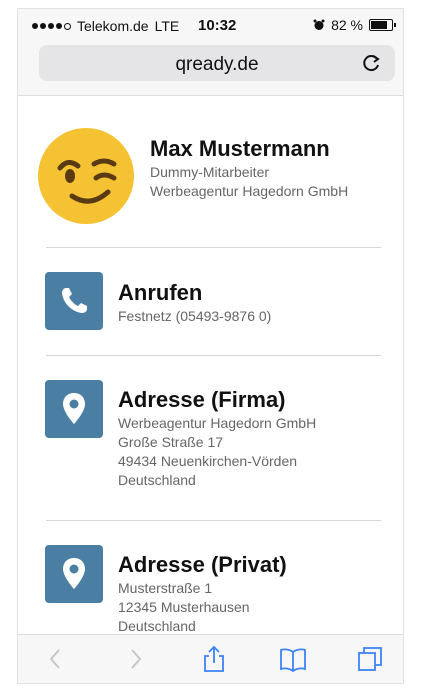 This screenshot has height=690, width=422. What do you see at coordinates (135, 659) in the screenshot?
I see `forward-icon` at bounding box center [135, 659].